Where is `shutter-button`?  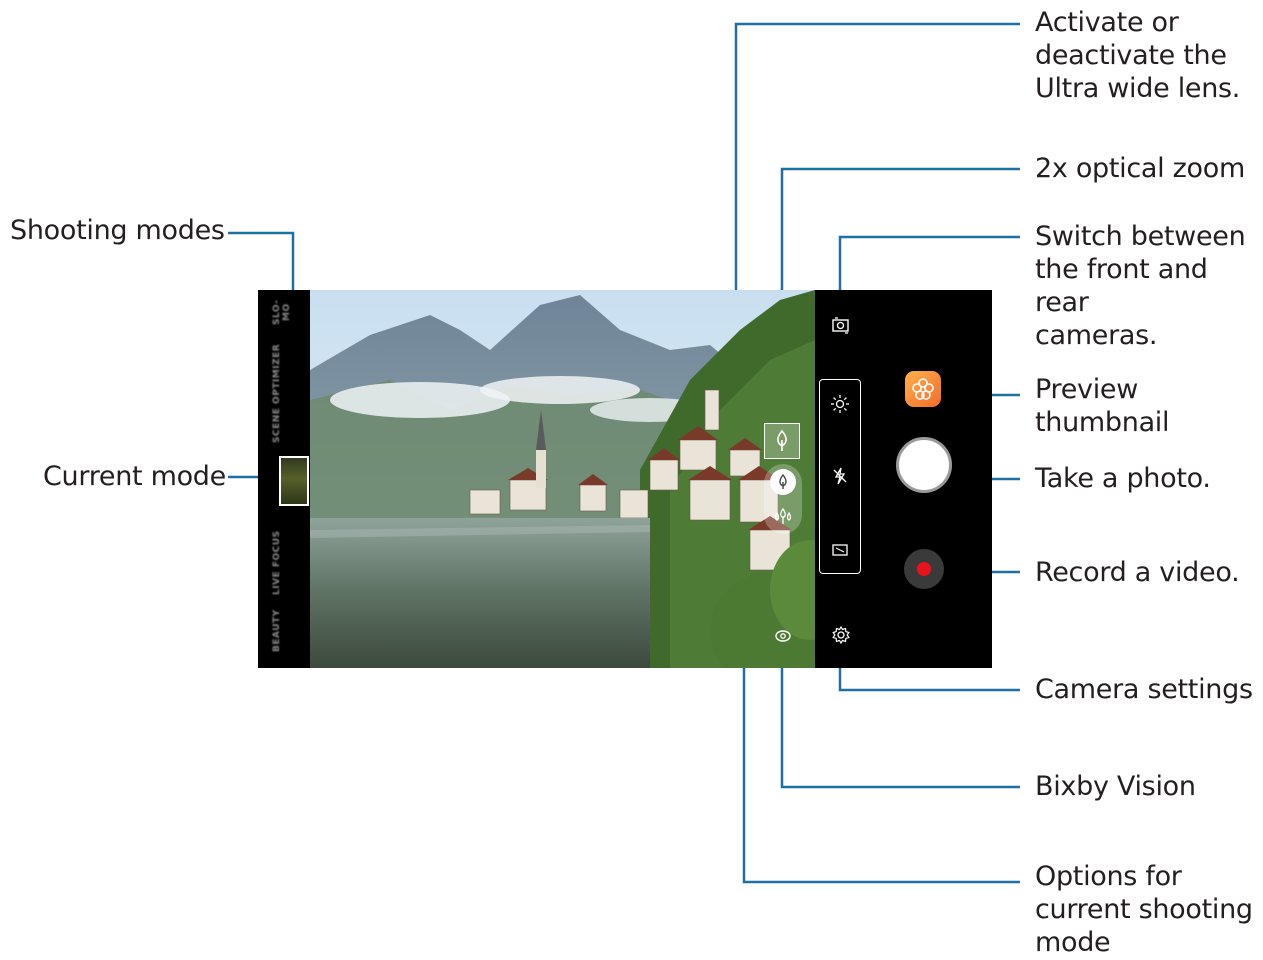
shutter-button is located at coordinates (924, 465).